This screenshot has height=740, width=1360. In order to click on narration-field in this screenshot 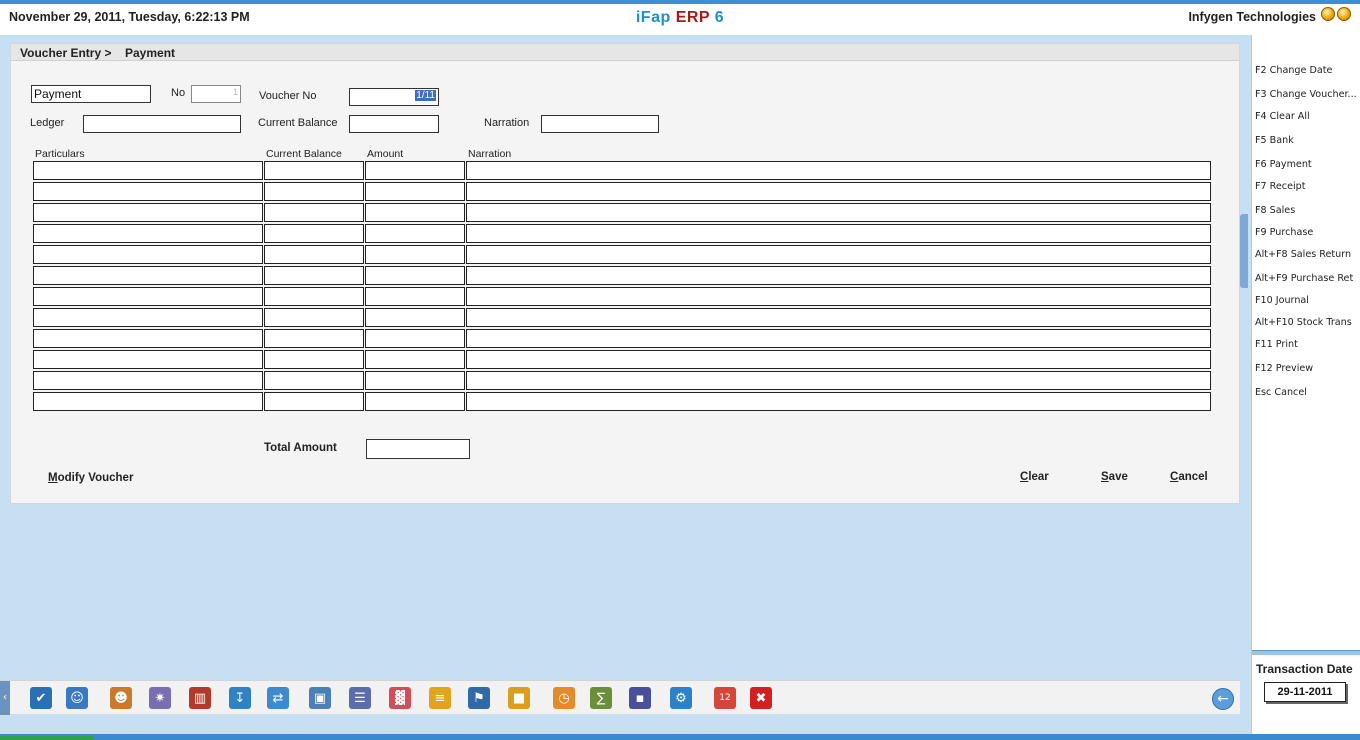, I will do `click(600, 124)`.